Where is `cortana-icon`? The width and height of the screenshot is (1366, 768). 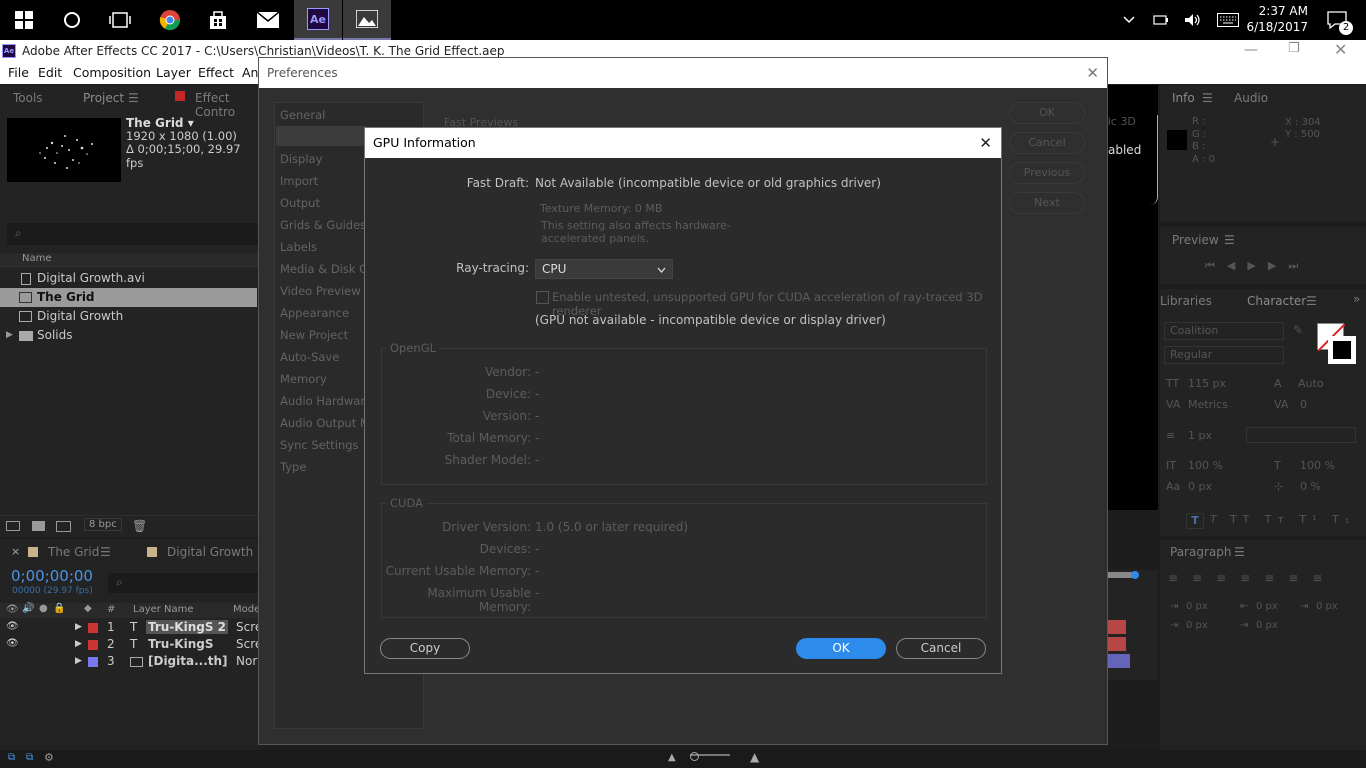
cortana-icon is located at coordinates (72, 20).